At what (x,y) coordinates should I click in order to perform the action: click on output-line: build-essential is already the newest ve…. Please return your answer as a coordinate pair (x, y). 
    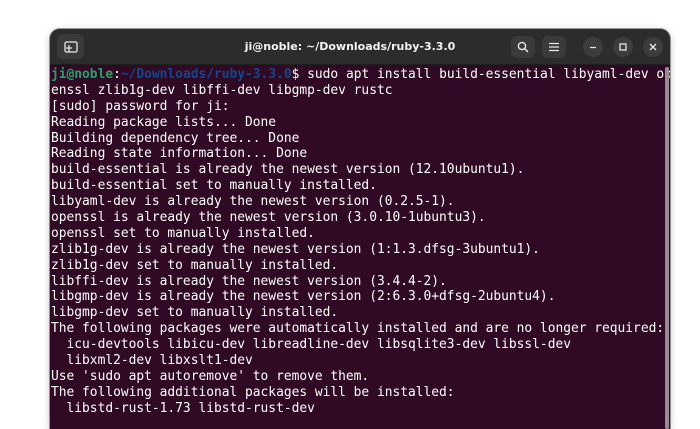
    Looking at the image, I should click on (288, 170).